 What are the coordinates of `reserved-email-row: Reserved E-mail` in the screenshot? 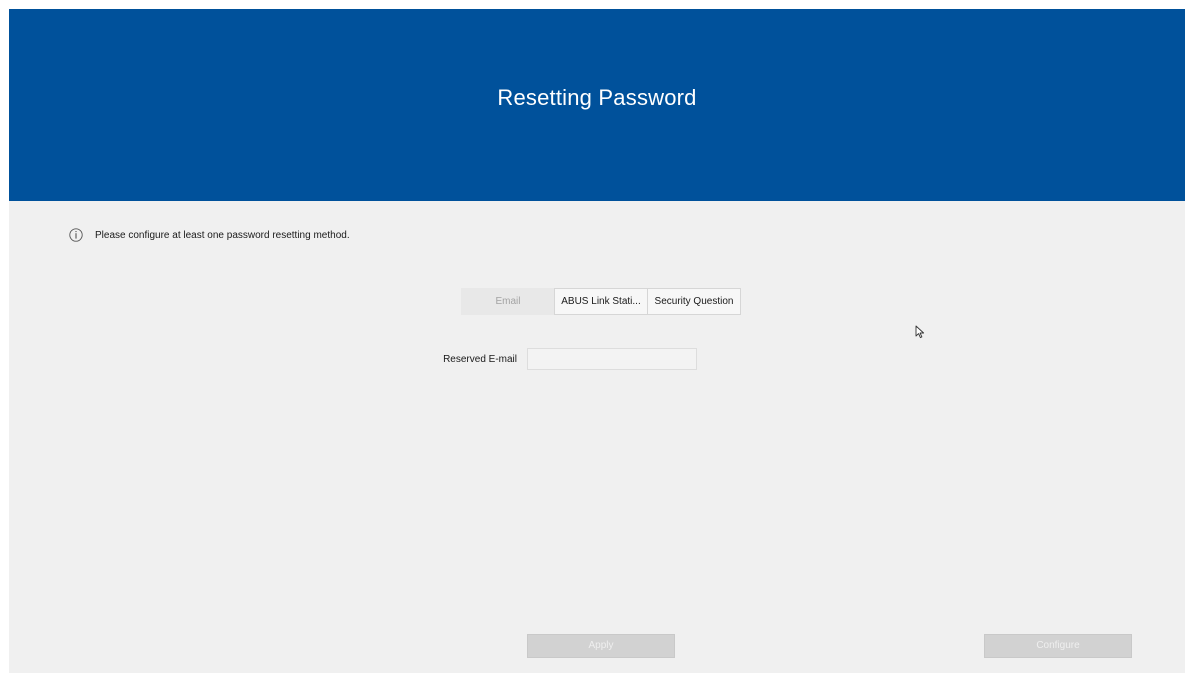 It's located at (543, 359).